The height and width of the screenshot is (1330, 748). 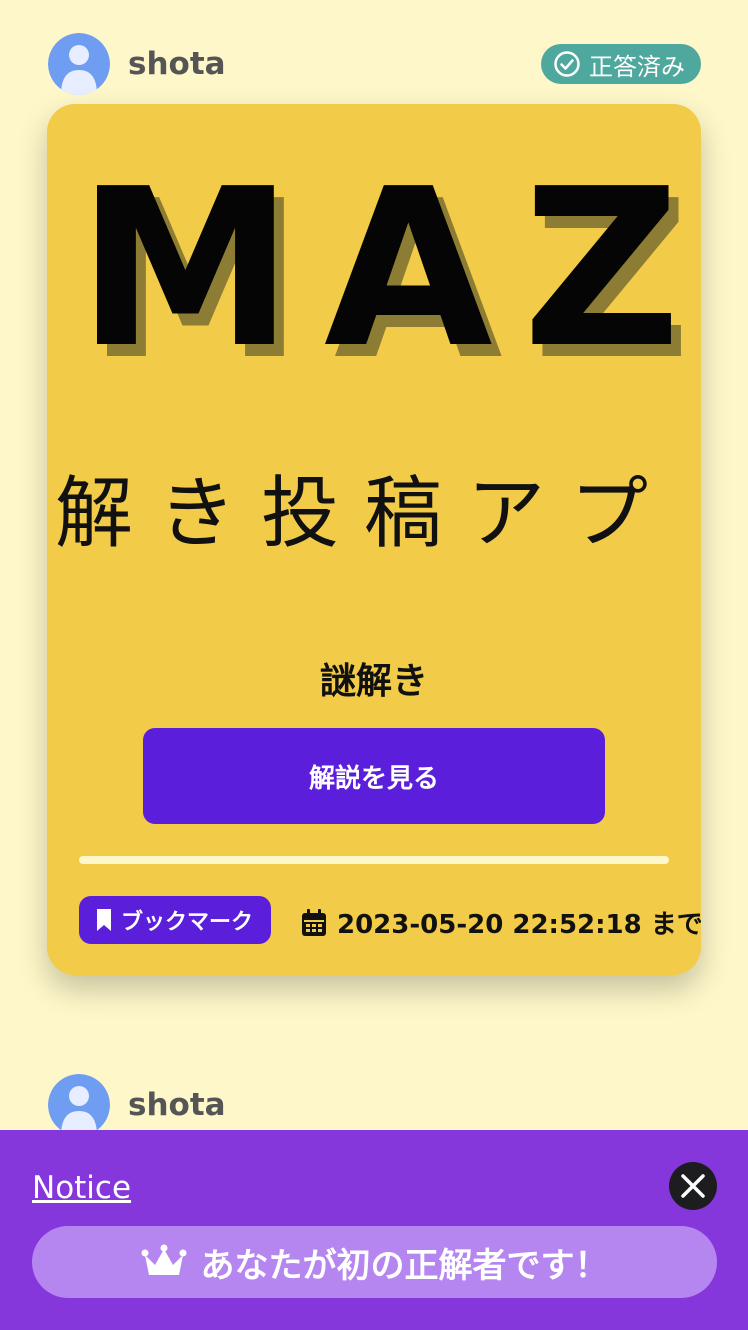 I want to click on notice-title: Notice, so click(x=81, y=1188).